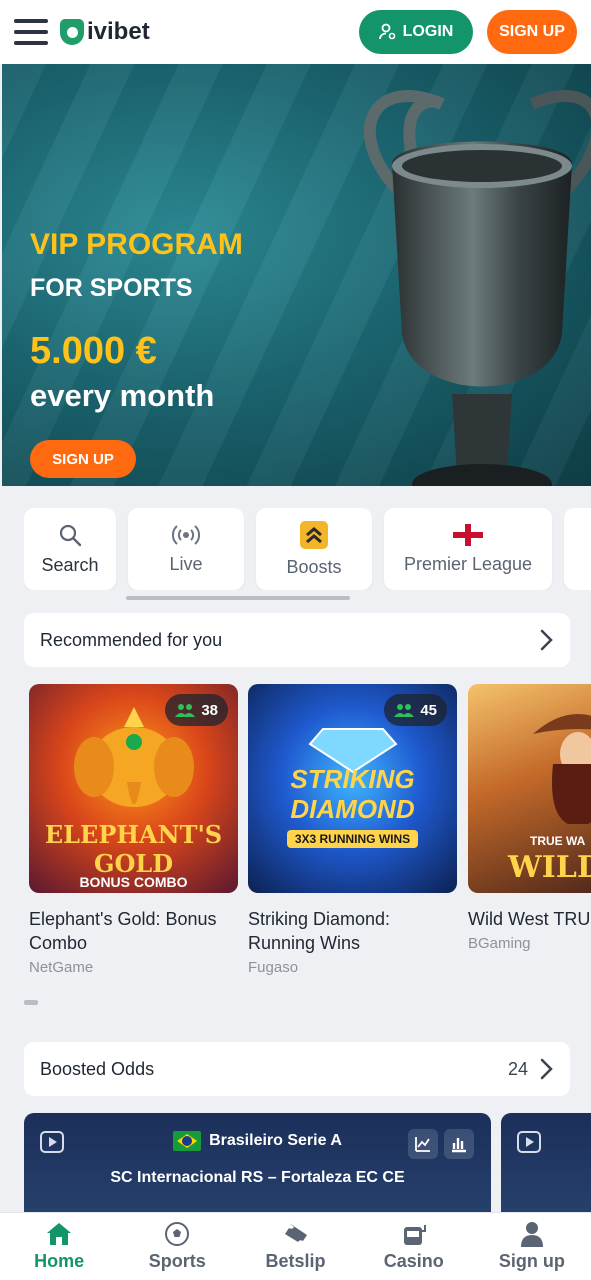 Image resolution: width=591 pixels, height=1280 pixels. Describe the element at coordinates (499, 943) in the screenshot. I see `game-provider: BGaming` at that location.